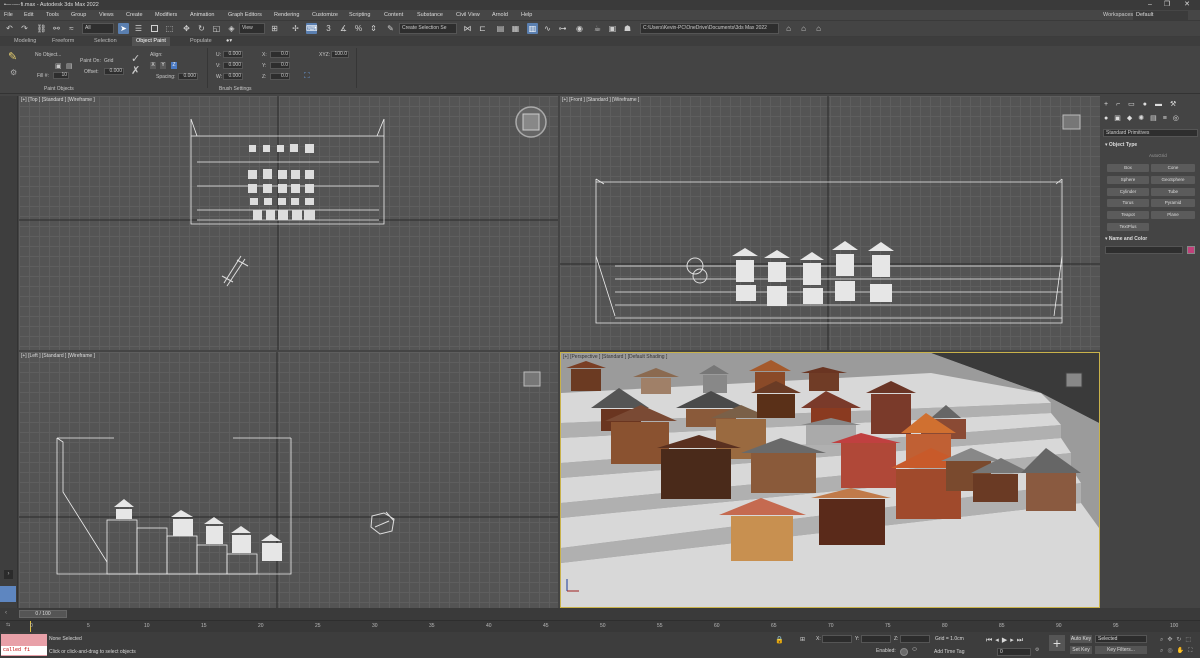 This screenshot has height=658, width=1200. I want to click on cylinder-button: Cylinder, so click(1128, 192).